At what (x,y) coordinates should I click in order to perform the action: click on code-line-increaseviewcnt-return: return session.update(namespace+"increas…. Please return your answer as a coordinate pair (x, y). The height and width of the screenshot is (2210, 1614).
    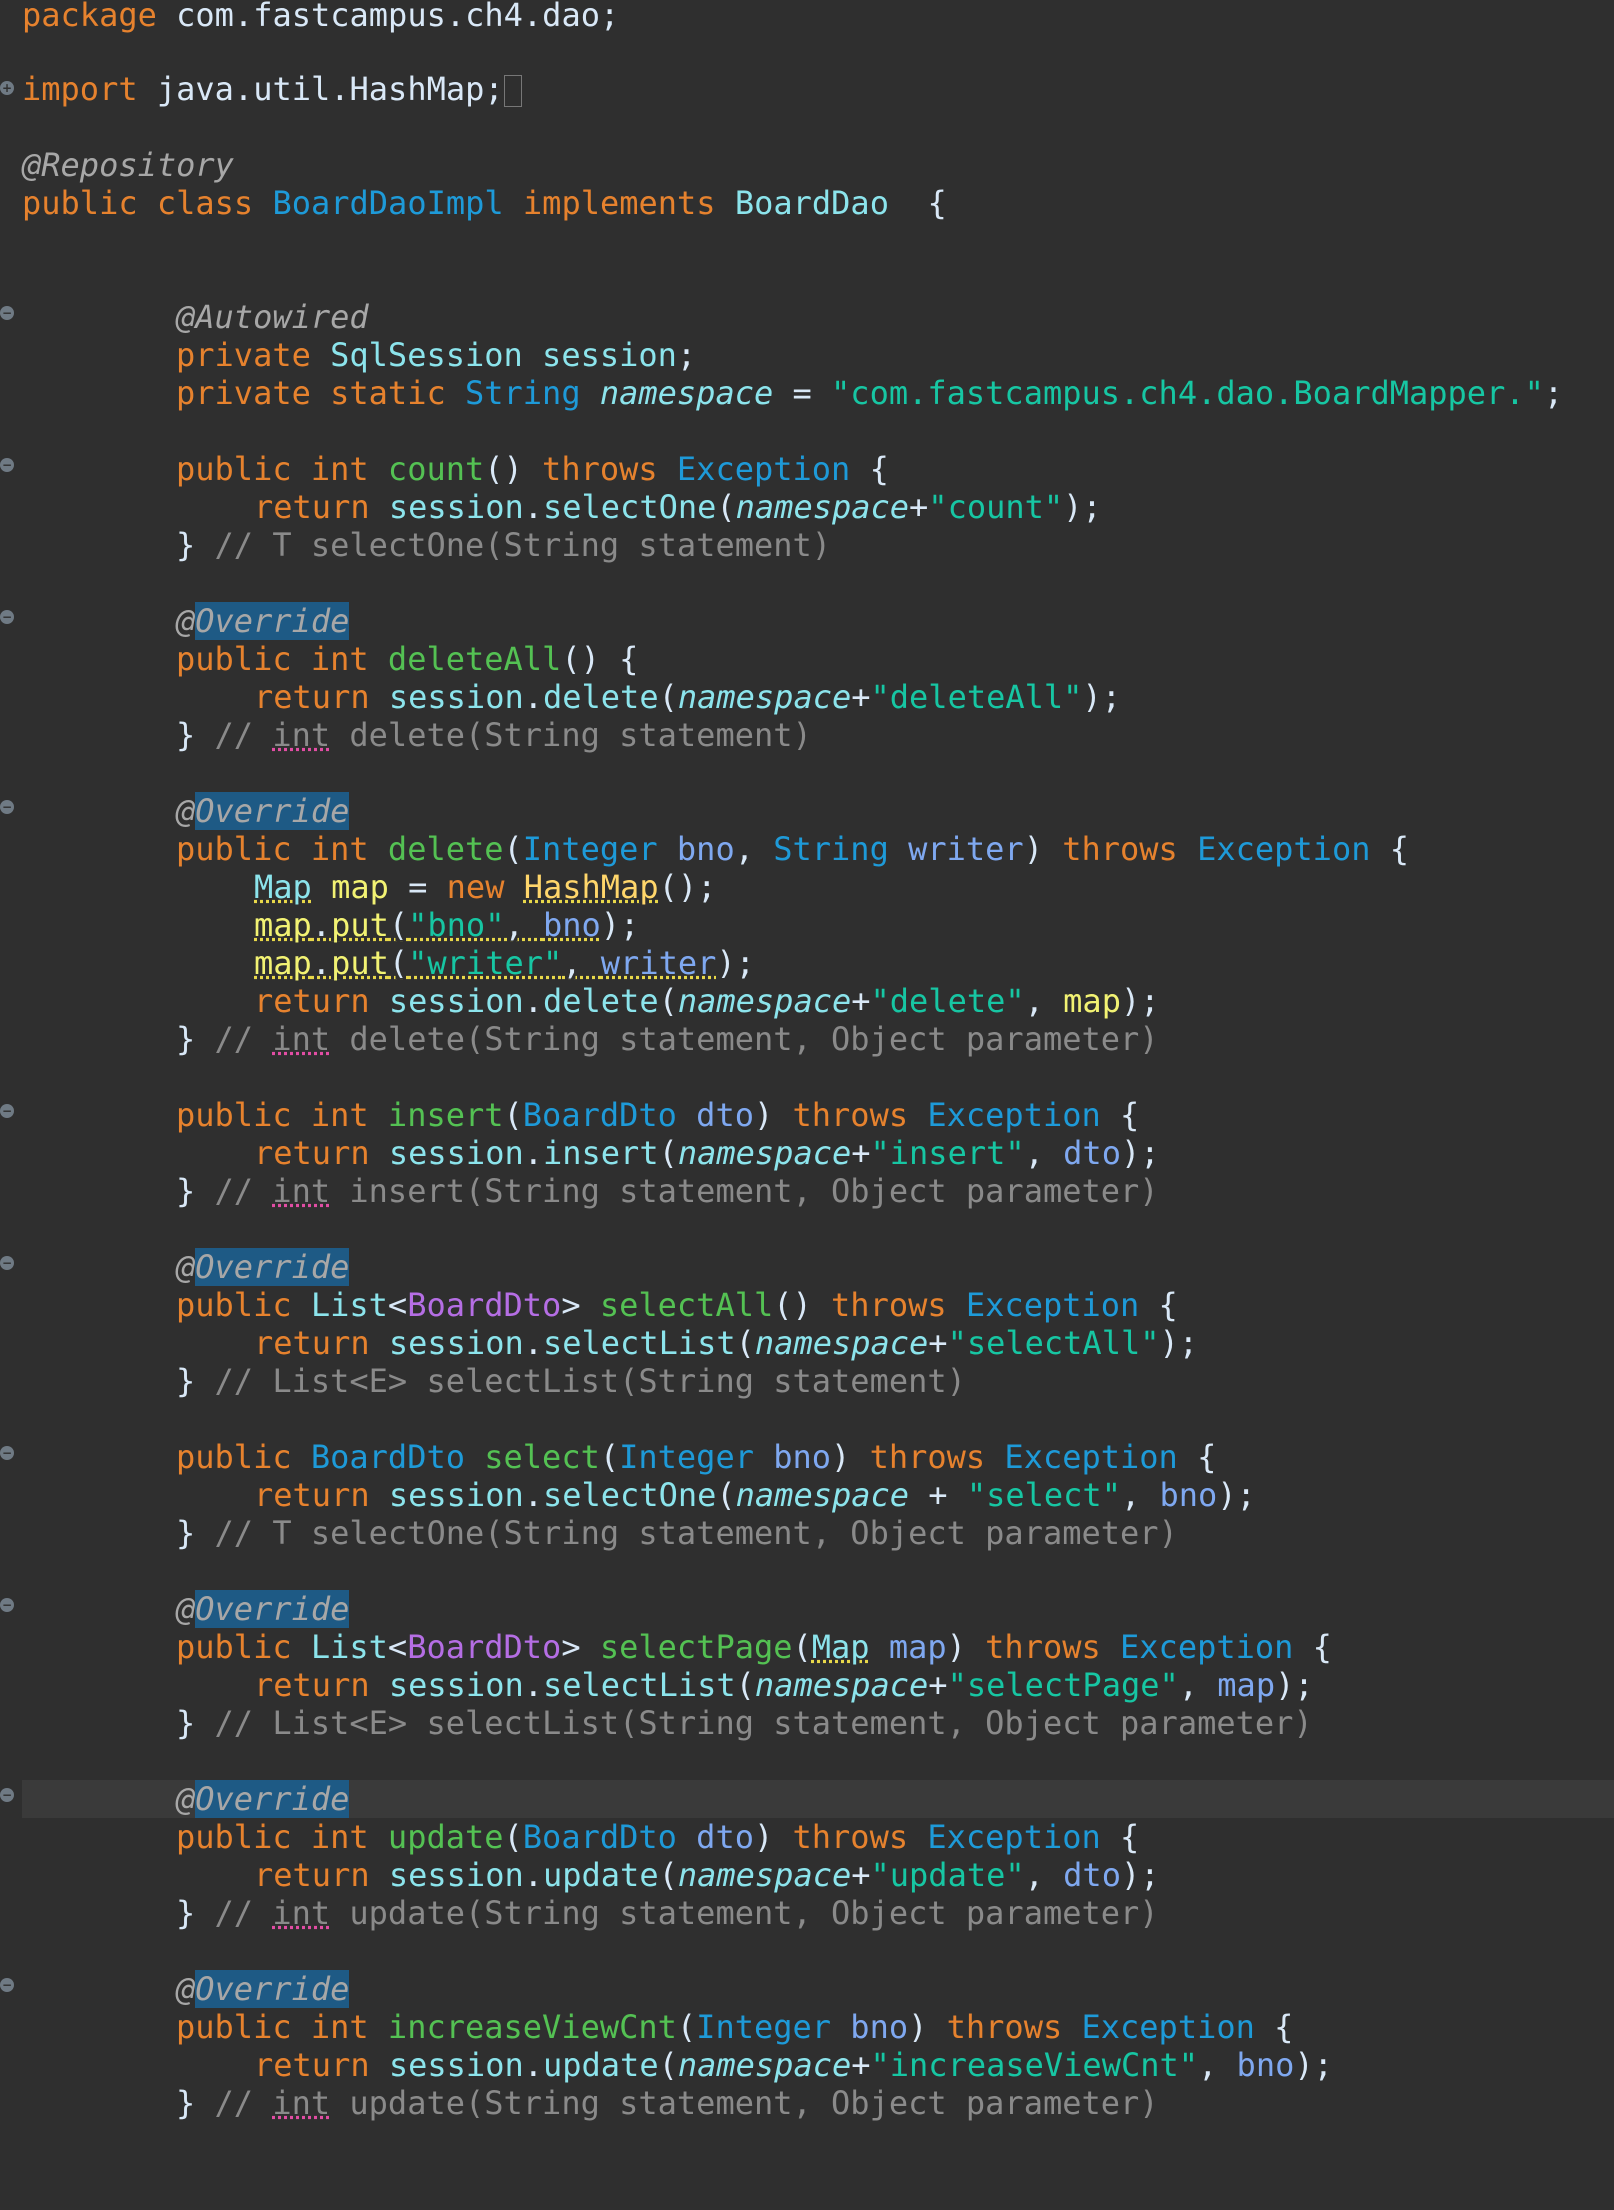
    Looking at the image, I should click on (793, 2065).